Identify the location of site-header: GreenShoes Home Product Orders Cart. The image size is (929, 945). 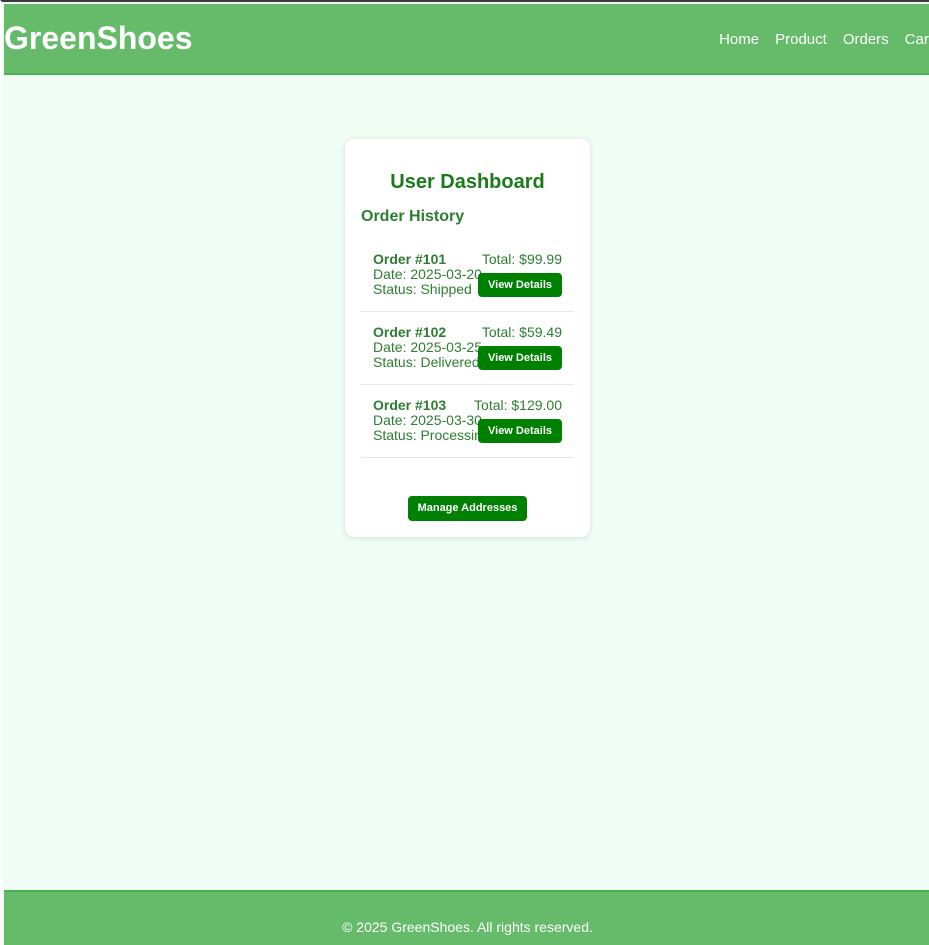
(466, 39).